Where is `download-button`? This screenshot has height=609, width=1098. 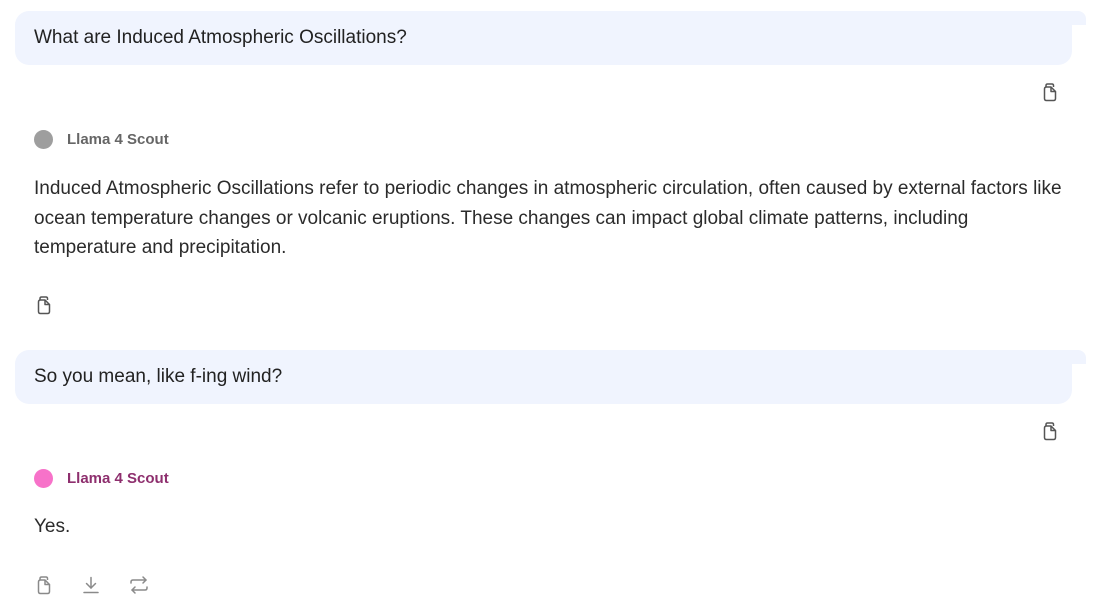 download-button is located at coordinates (91, 585).